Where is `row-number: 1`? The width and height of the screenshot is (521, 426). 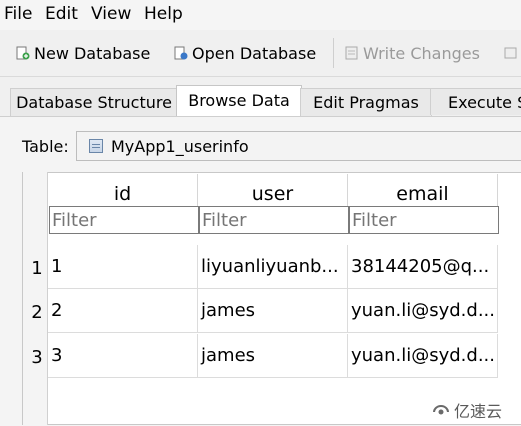 row-number: 1 is located at coordinates (37, 268).